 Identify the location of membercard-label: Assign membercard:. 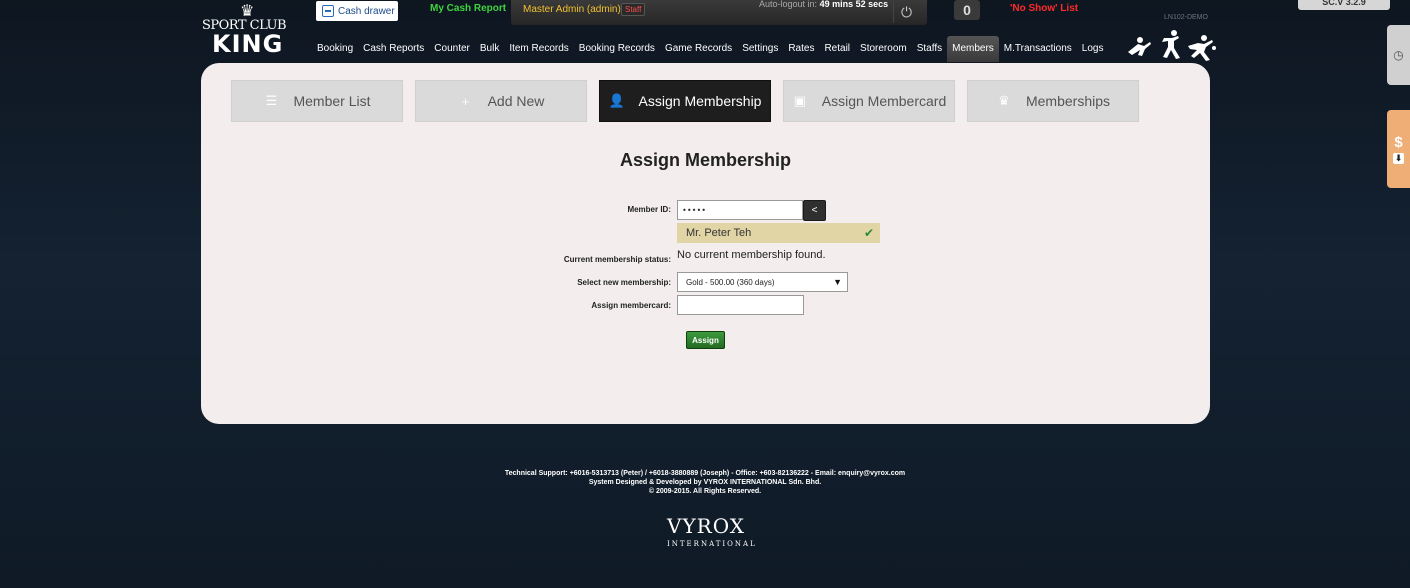
(631, 305).